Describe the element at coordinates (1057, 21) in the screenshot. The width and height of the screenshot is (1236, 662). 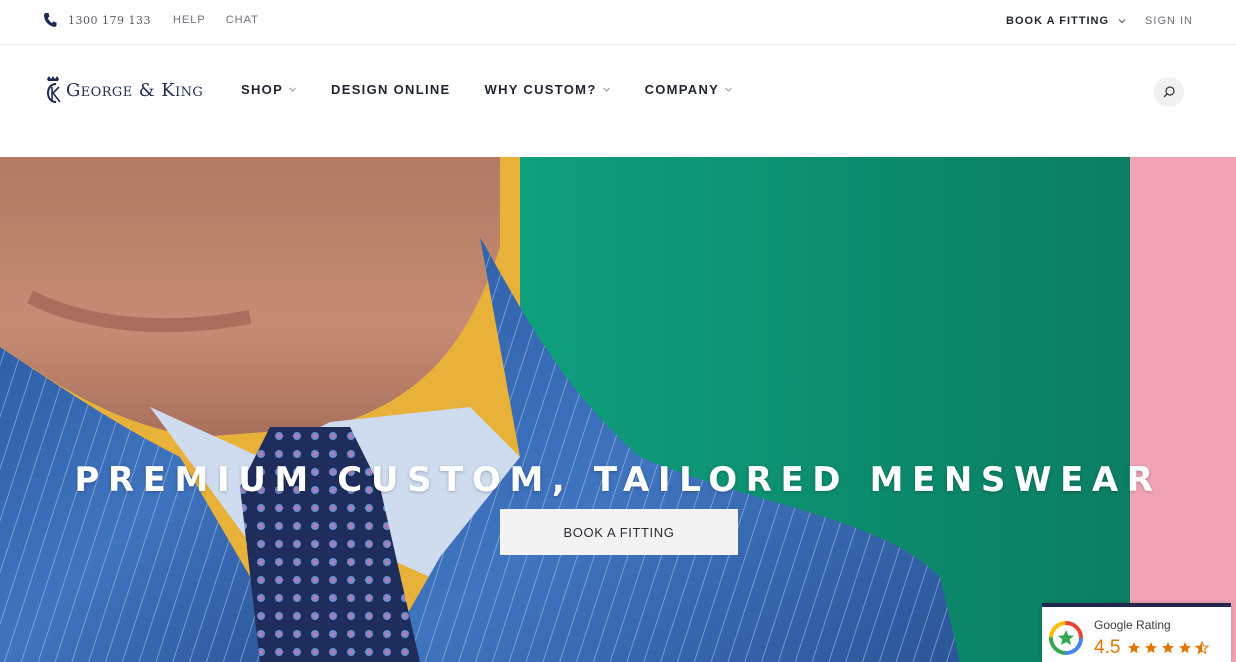
I see `book-fitting-link: BOOK A FITTING` at that location.